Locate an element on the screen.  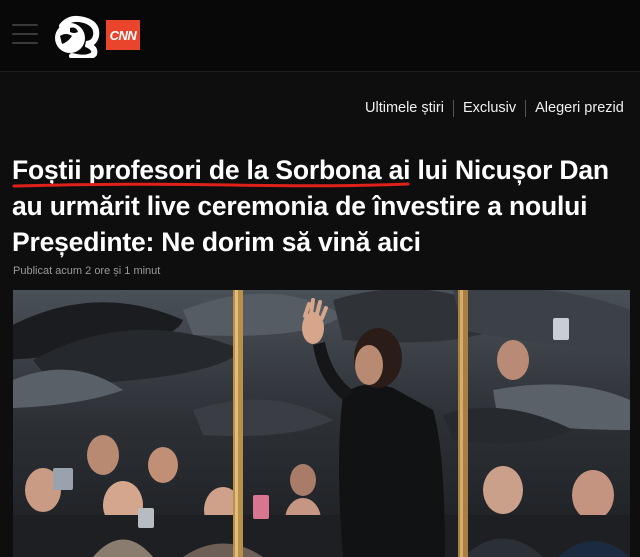
category-nav: Ultimele știri Exclusiv Alegeri prezid is located at coordinates (494, 108).